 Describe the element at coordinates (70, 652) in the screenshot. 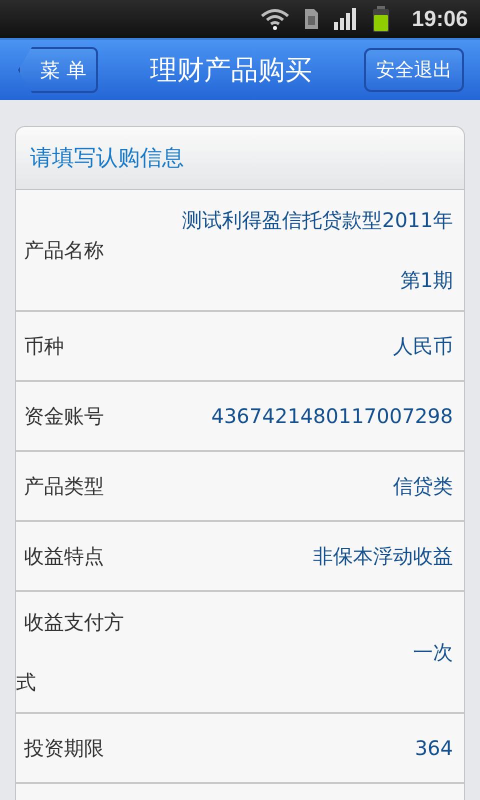

I see `field-label: 收益支付方式` at that location.